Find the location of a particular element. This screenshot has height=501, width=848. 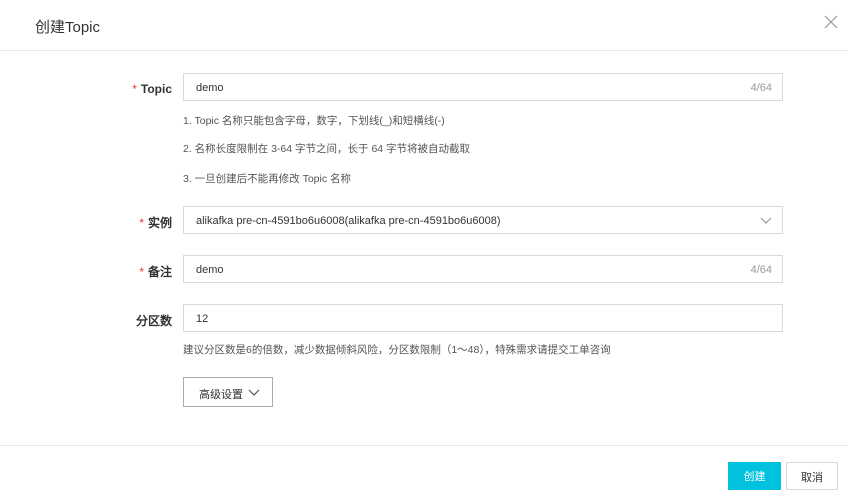

topic-hint-3: 3. 一旦创建后不能再修改 Topic 名称 is located at coordinates (267, 179).